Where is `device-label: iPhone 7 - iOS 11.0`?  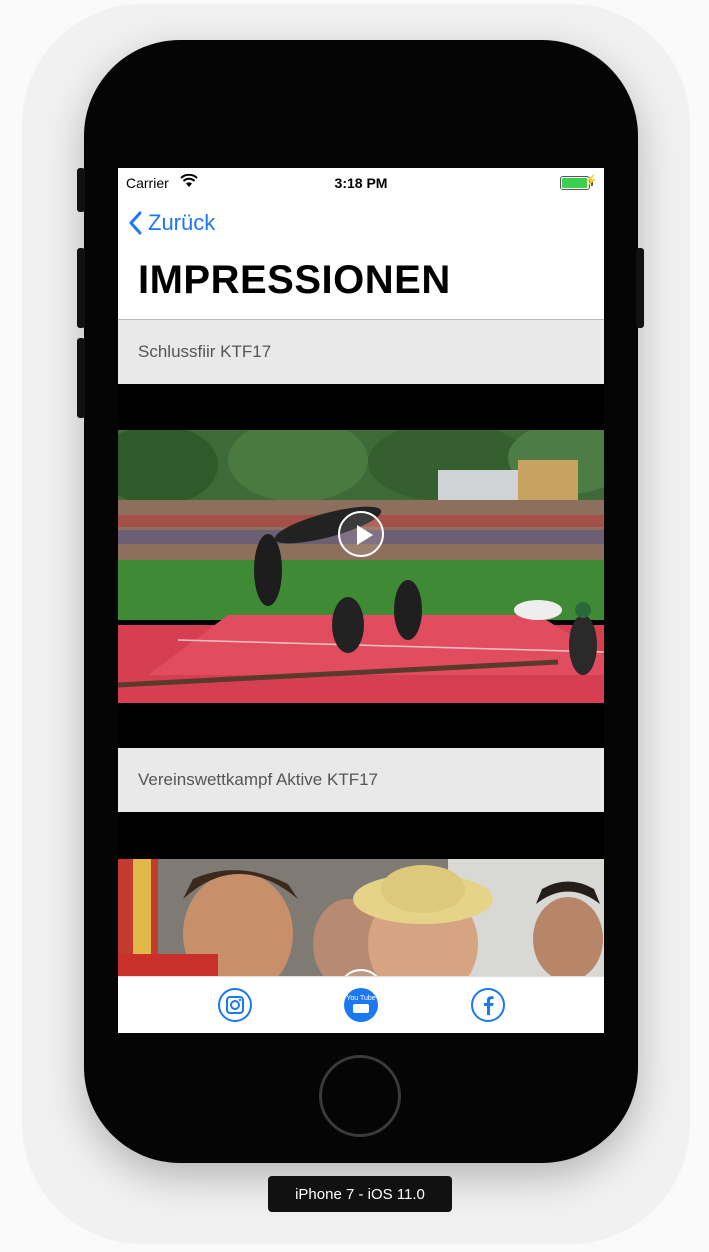
device-label: iPhone 7 - iOS 11.0 is located at coordinates (360, 1194).